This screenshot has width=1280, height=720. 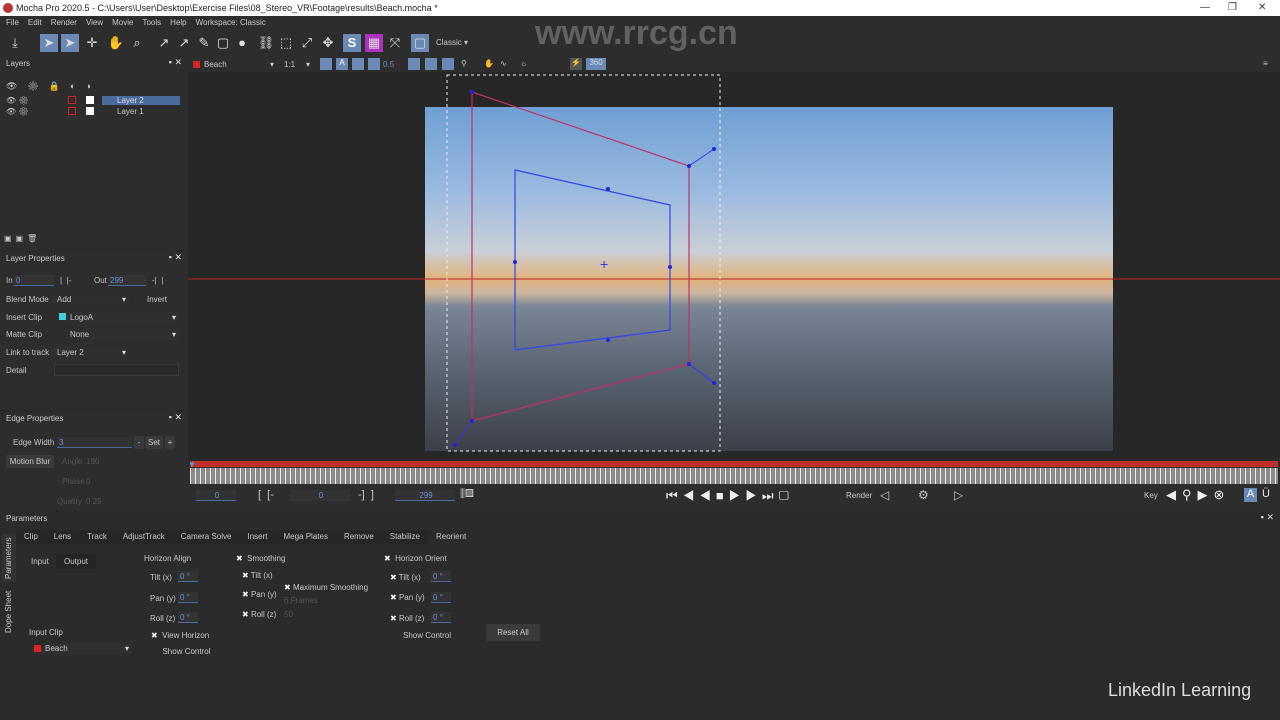 What do you see at coordinates (1198, 495) in the screenshot?
I see `keyframe-controls: ◀⚲▶⊗` at bounding box center [1198, 495].